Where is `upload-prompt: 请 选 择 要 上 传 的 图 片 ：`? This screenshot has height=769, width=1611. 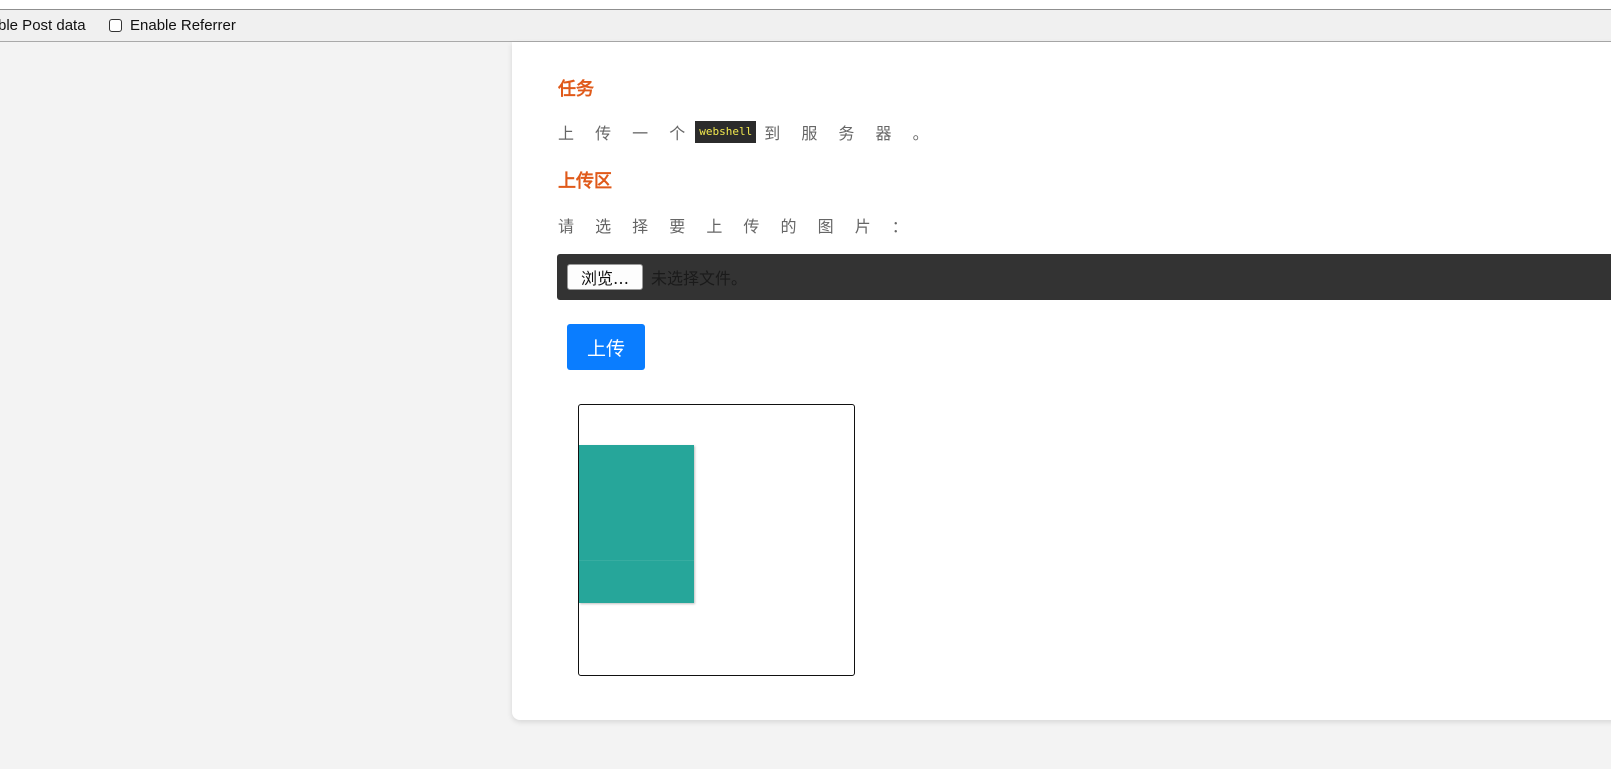 upload-prompt: 请 选 择 要 上 传 的 图 片 ： is located at coordinates (737, 225).